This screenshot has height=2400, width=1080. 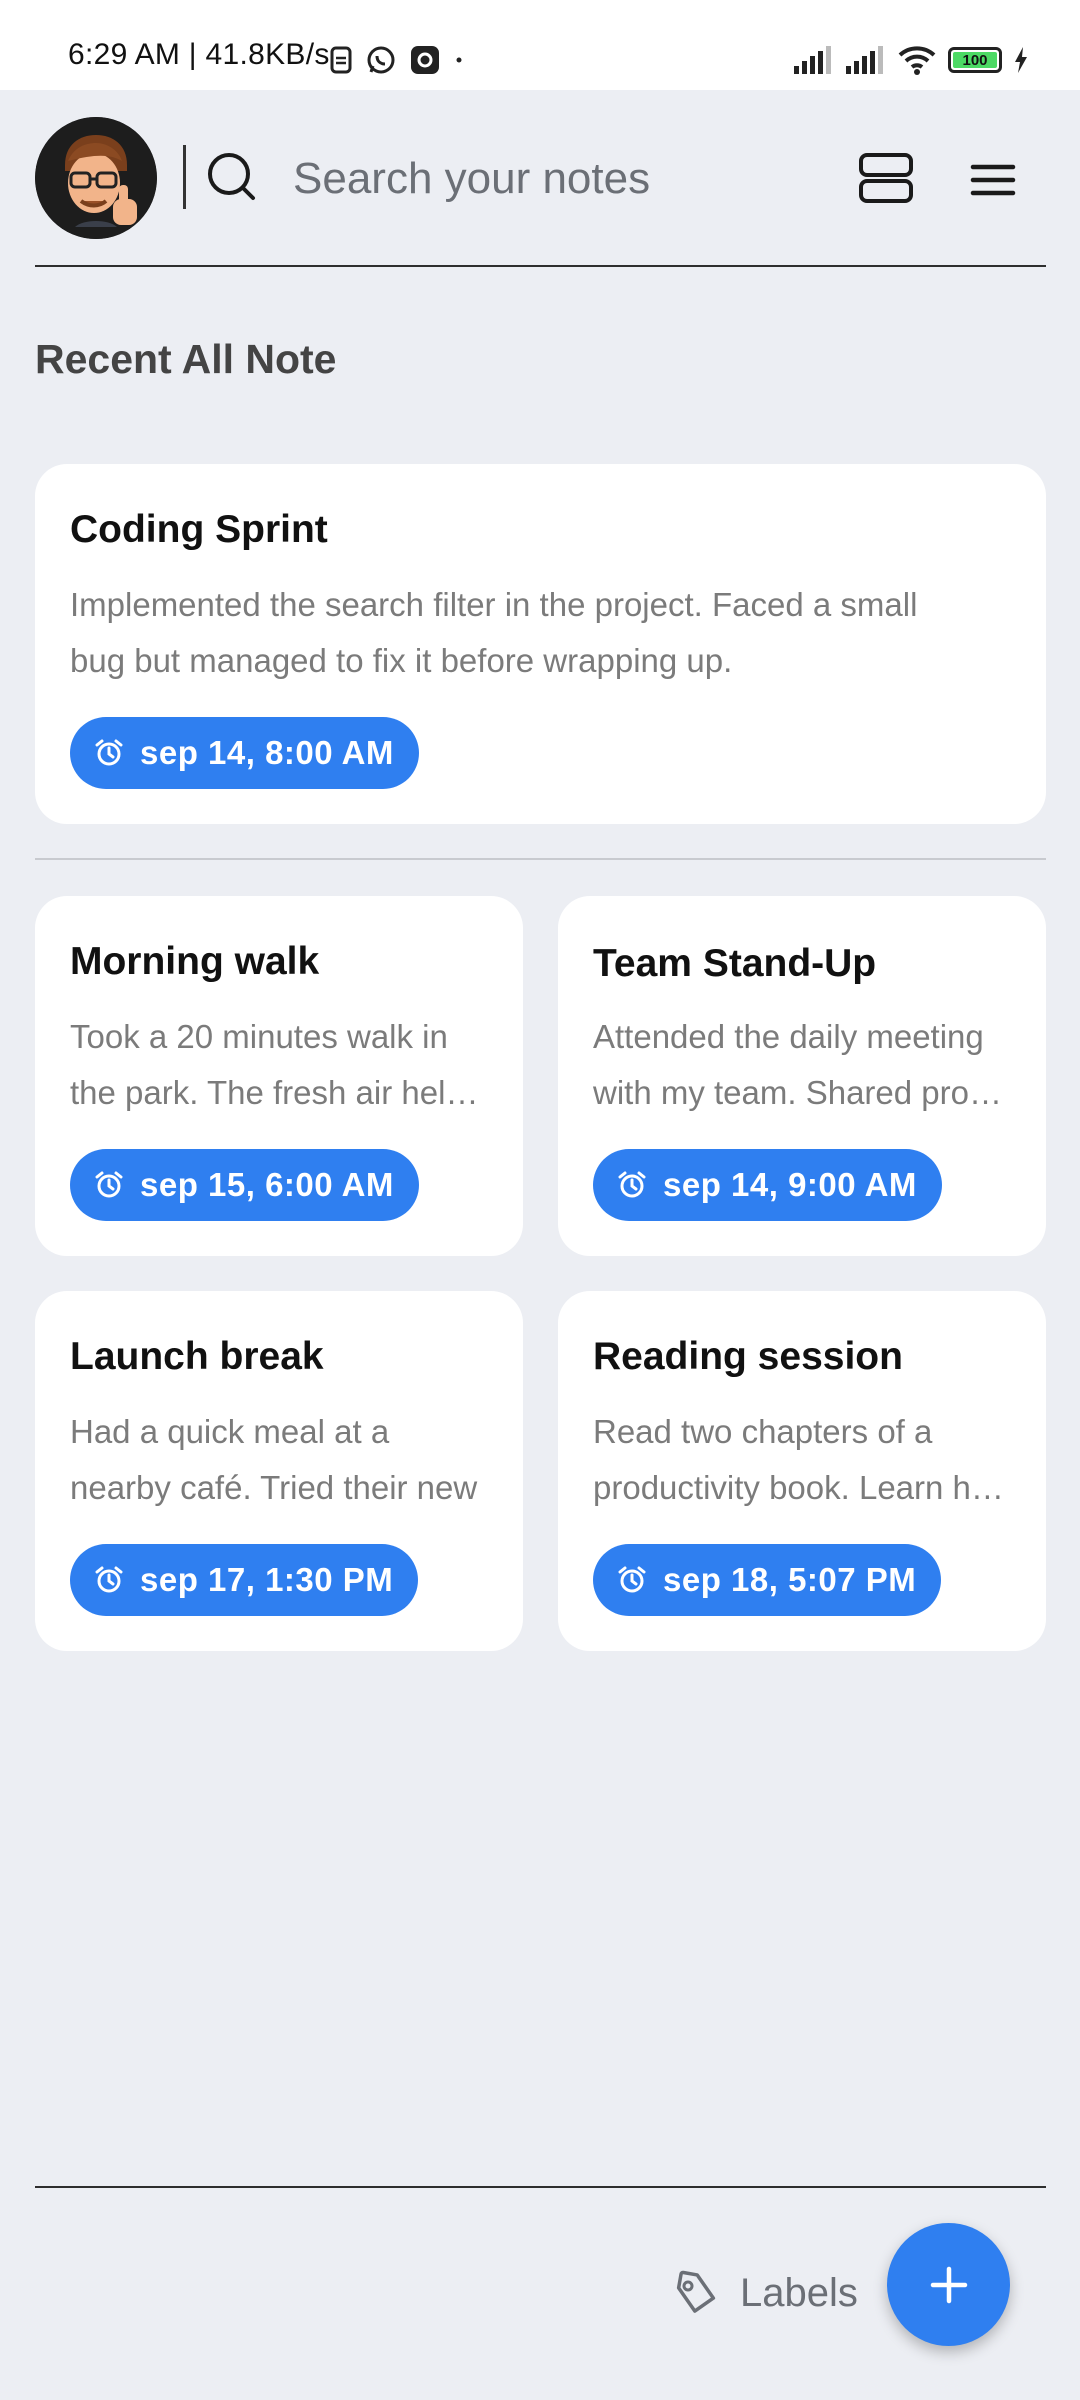 What do you see at coordinates (267, 752) in the screenshot?
I see `reminder-text: sep 14, 8:00 AM` at bounding box center [267, 752].